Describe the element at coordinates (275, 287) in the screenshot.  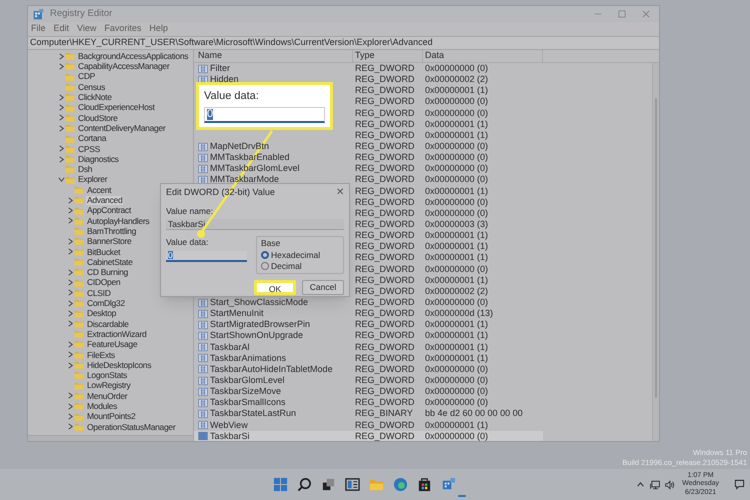
I see `dialog-button: OK` at that location.